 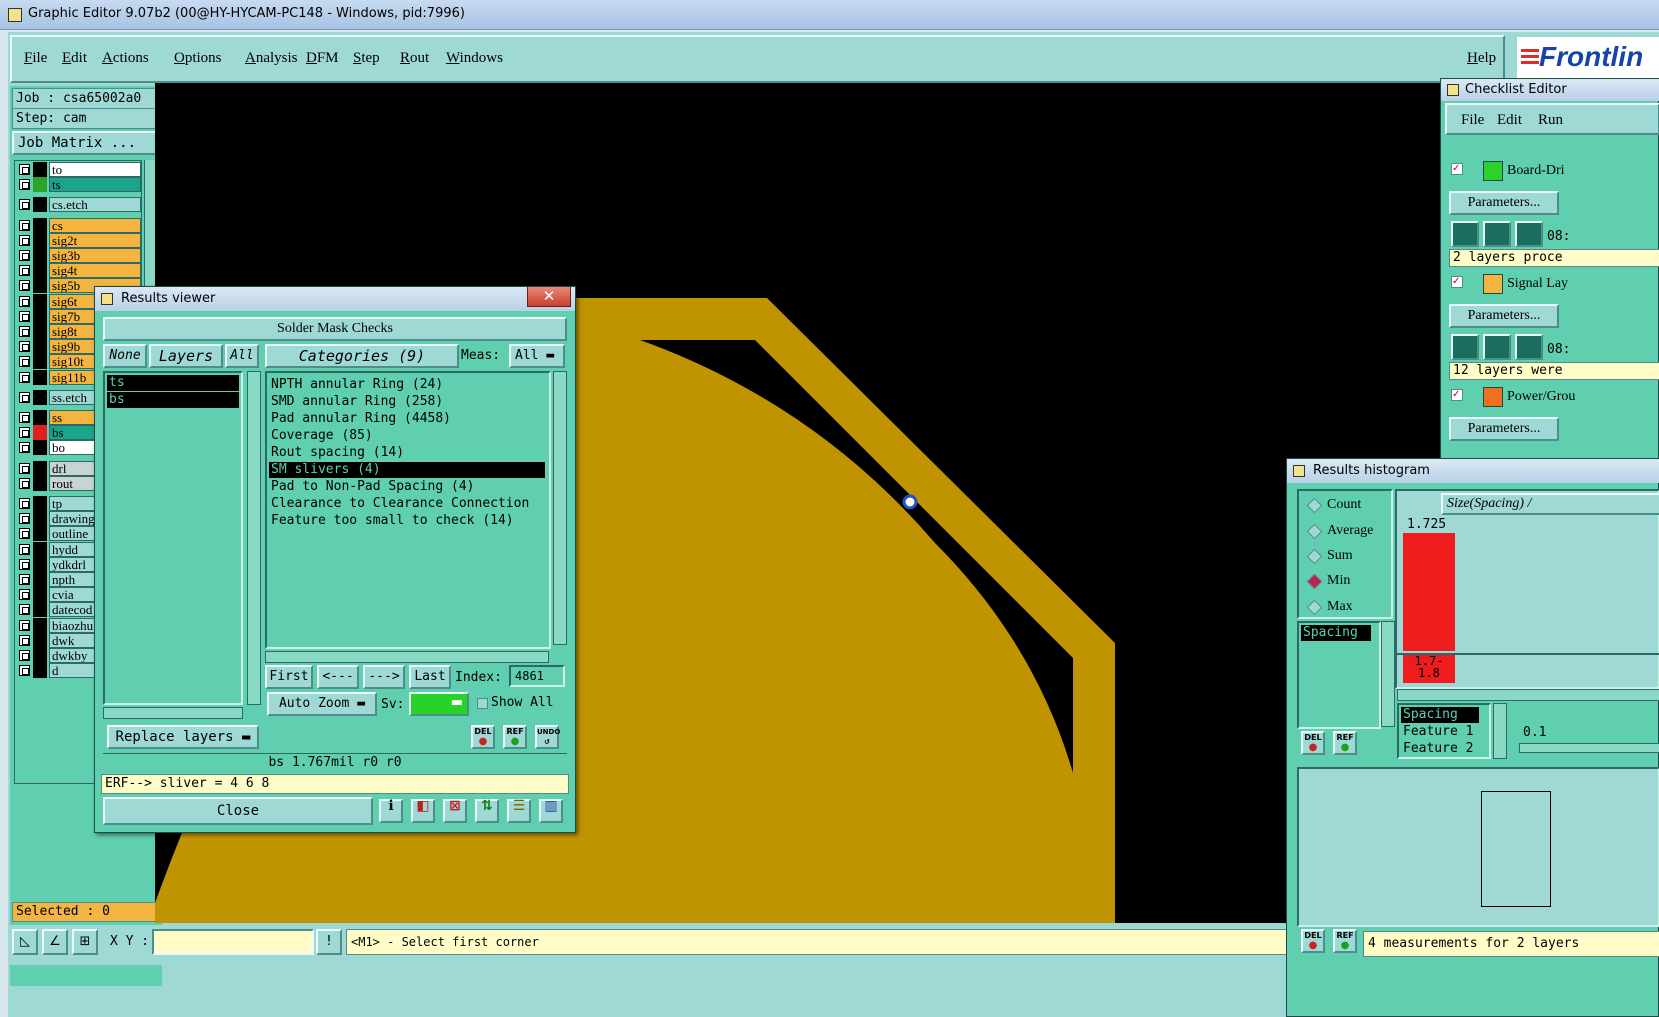 What do you see at coordinates (183, 737) in the screenshot?
I see `replace-layers-dropdown: Replace layers ▬` at bounding box center [183, 737].